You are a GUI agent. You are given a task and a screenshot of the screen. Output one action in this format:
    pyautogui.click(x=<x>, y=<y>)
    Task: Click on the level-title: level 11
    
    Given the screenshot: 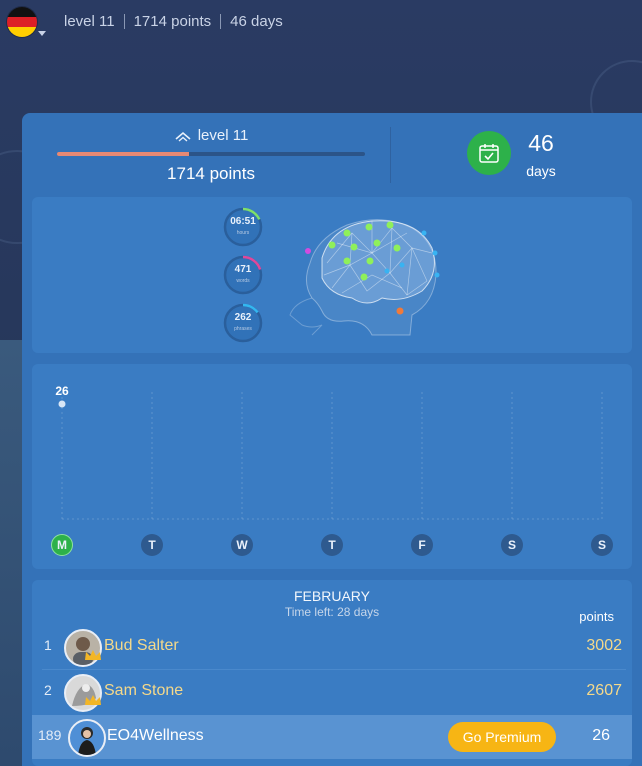 What is the action you would take?
    pyautogui.click(x=211, y=135)
    